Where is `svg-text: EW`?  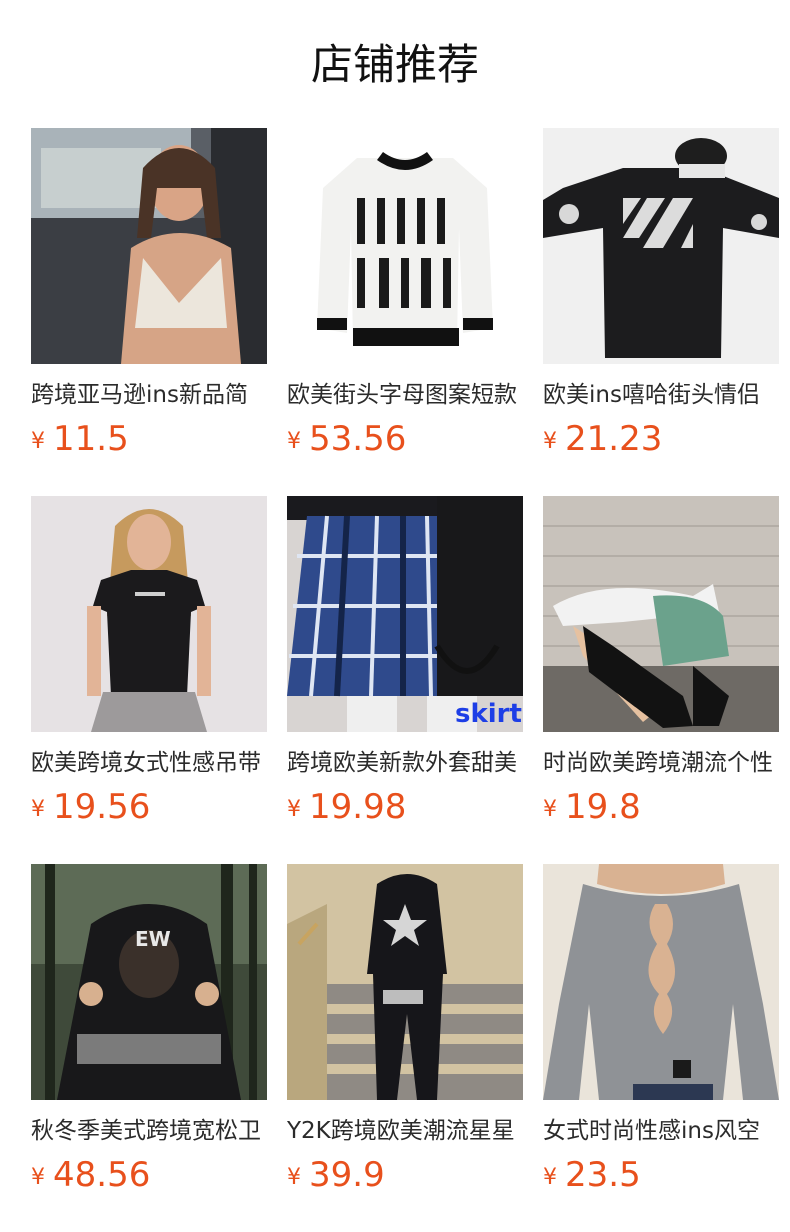 svg-text: EW is located at coordinates (153, 939).